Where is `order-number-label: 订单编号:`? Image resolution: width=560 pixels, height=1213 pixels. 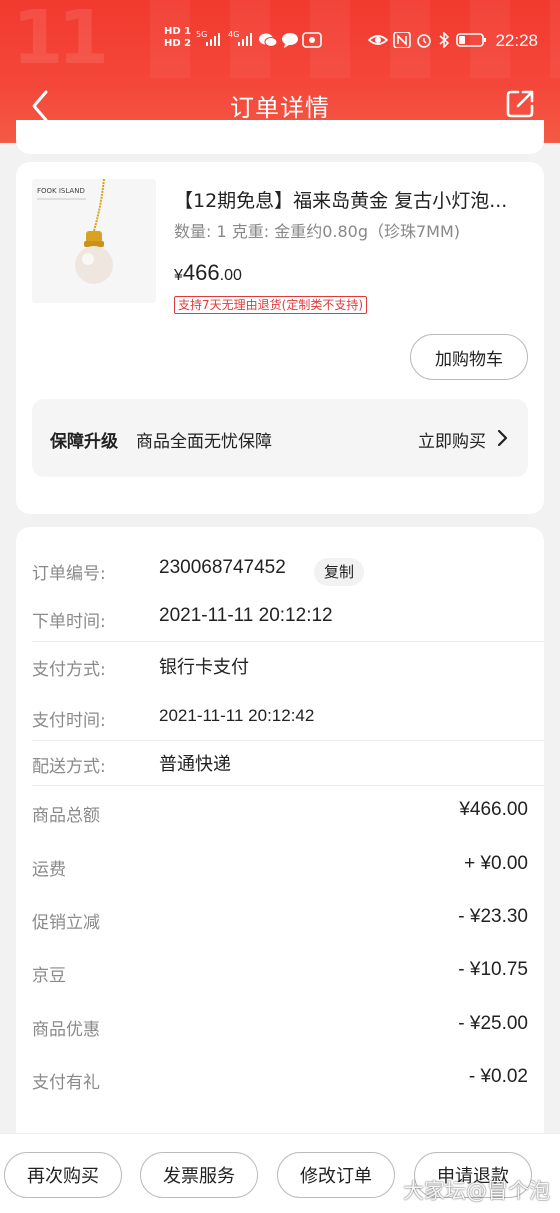
order-number-label: 订单编号: is located at coordinates (69, 574).